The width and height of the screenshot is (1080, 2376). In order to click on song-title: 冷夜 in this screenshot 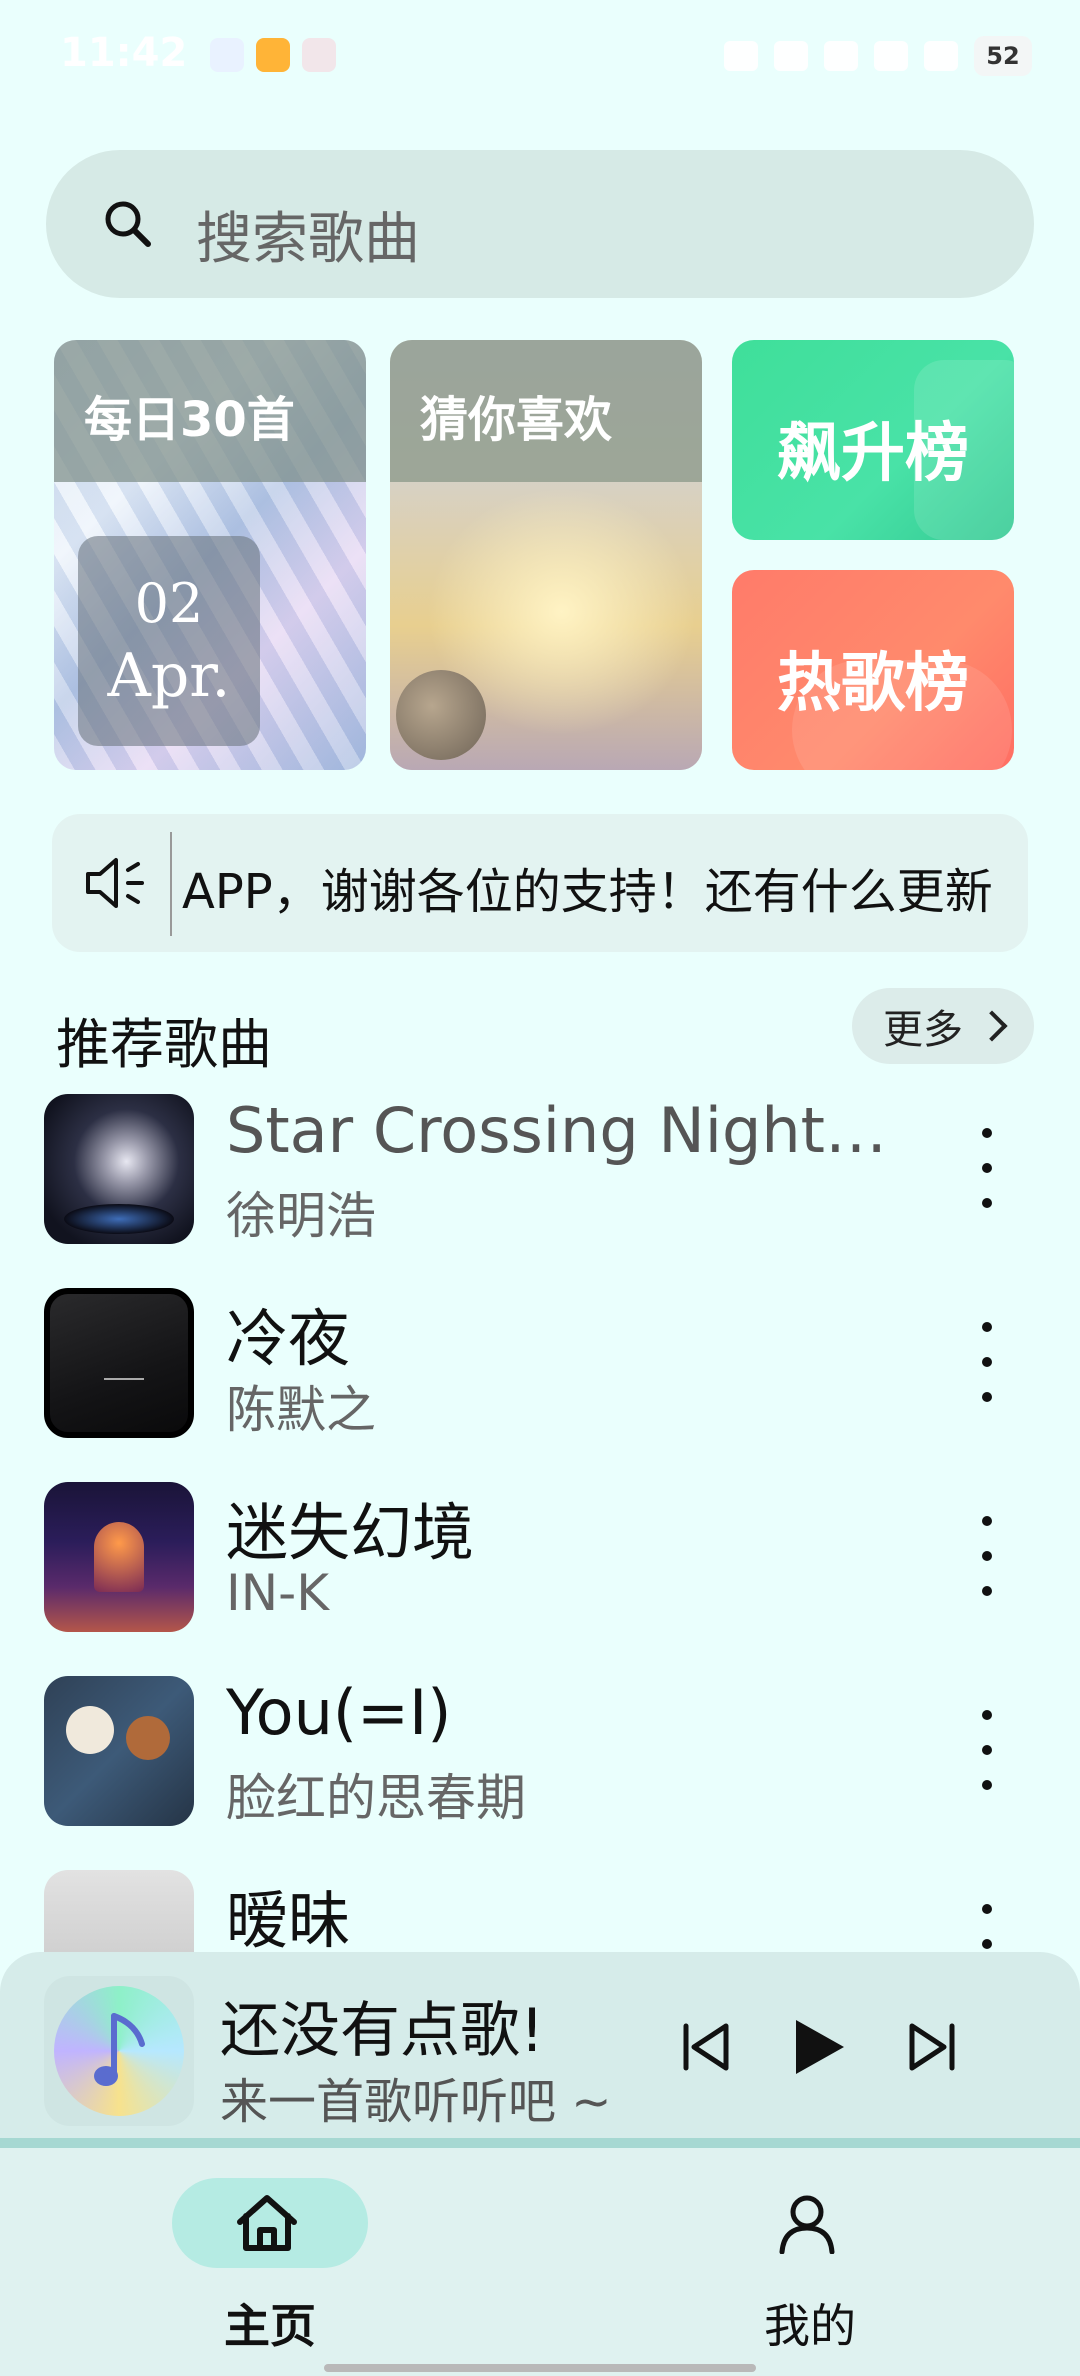, I will do `click(288, 1338)`.